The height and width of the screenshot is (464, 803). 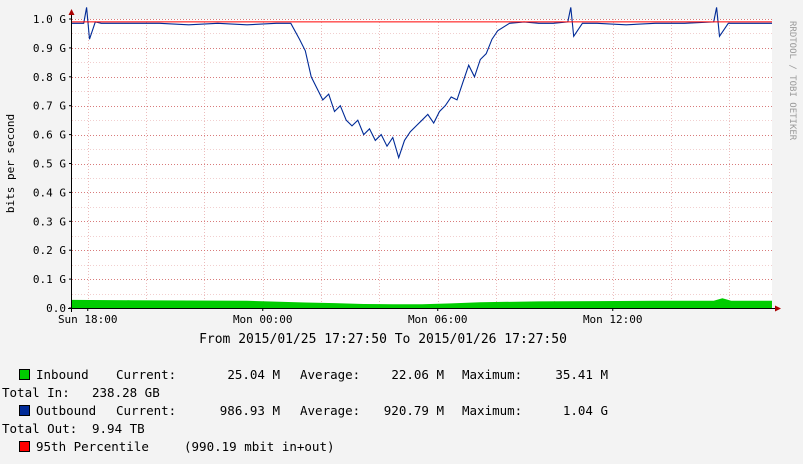 What do you see at coordinates (40, 428) in the screenshot?
I see `legend-label: Total Out:` at bounding box center [40, 428].